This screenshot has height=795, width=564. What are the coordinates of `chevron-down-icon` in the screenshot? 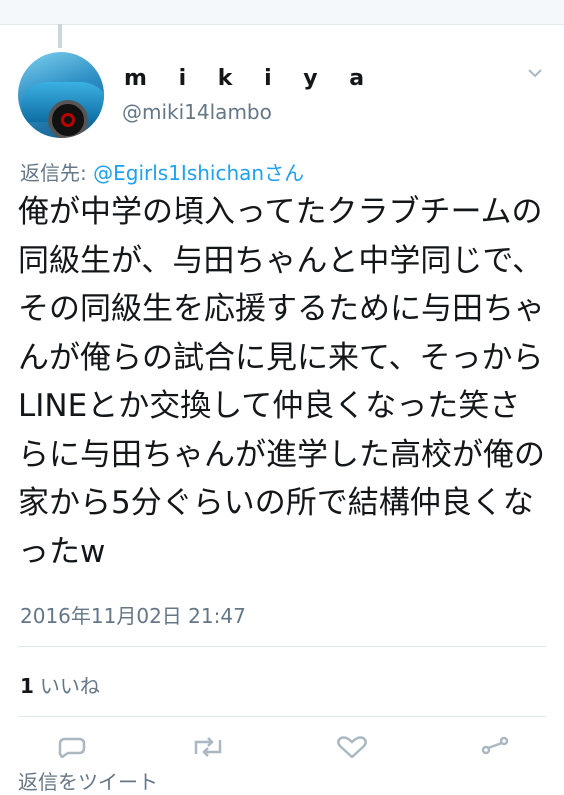 It's located at (535, 73).